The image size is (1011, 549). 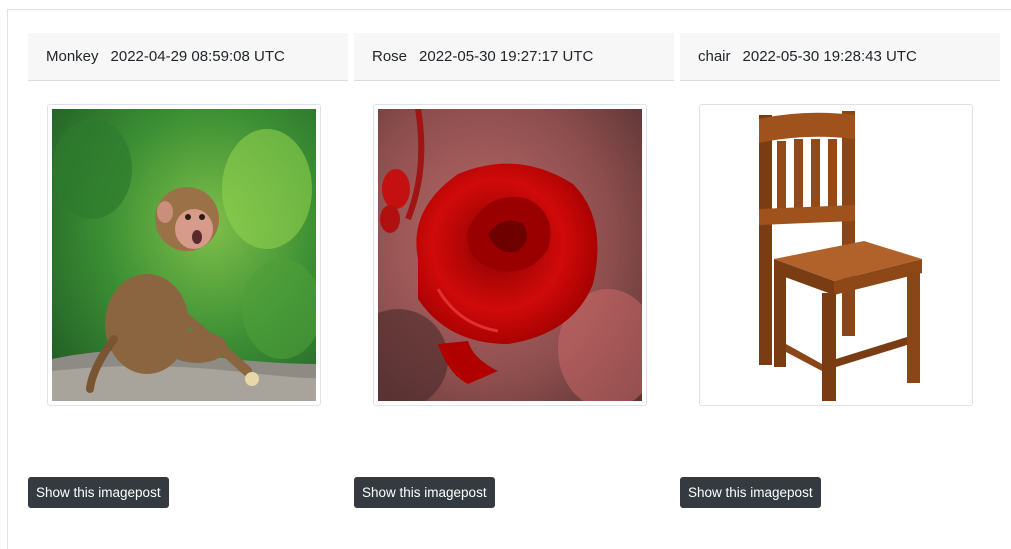 I want to click on card-header: Monkey 2022-04-29 08:59:08 UTC, so click(x=188, y=57).